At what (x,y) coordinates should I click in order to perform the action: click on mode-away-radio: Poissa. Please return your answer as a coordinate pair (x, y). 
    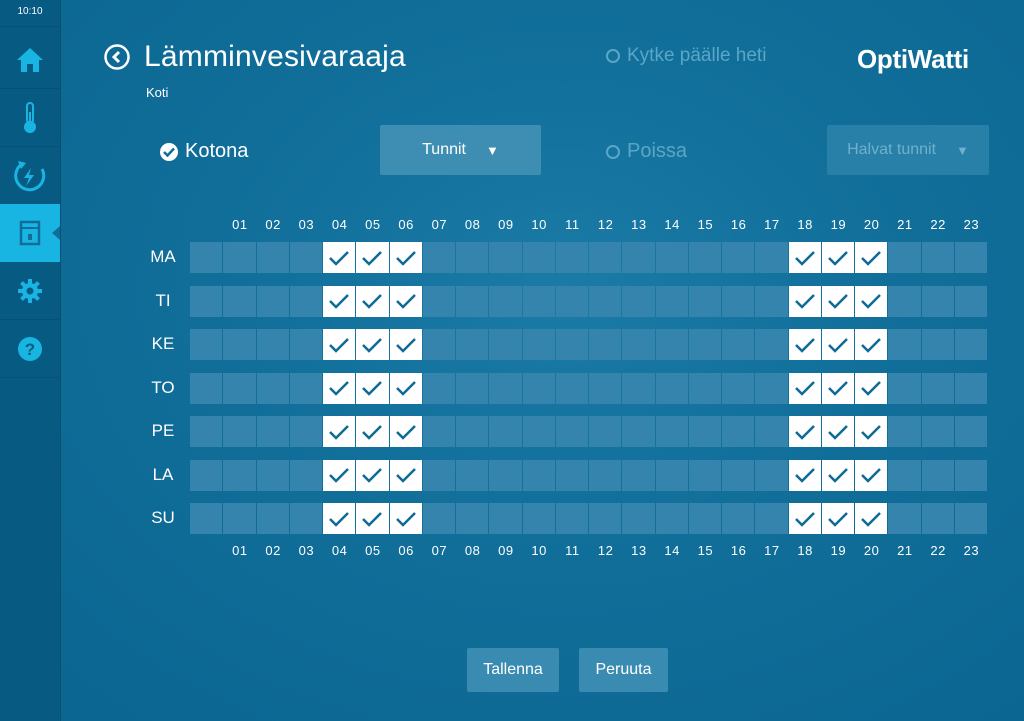
    Looking at the image, I should click on (646, 151).